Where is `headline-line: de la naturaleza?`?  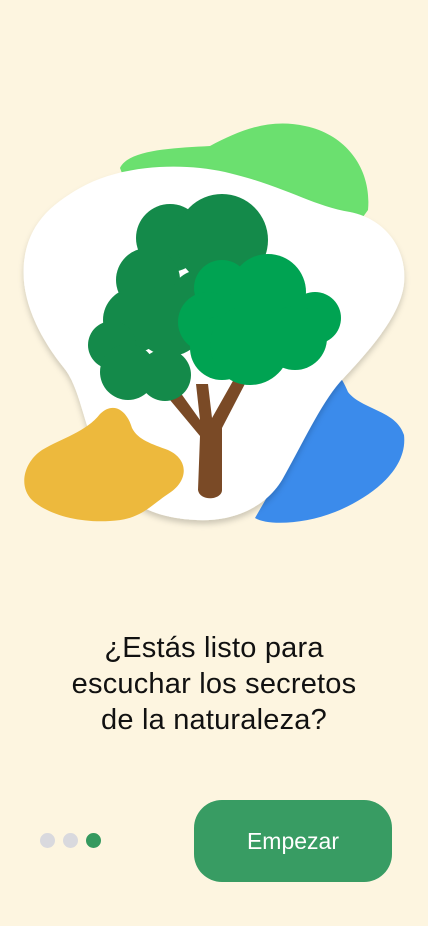 headline-line: de la naturaleza? is located at coordinates (214, 720).